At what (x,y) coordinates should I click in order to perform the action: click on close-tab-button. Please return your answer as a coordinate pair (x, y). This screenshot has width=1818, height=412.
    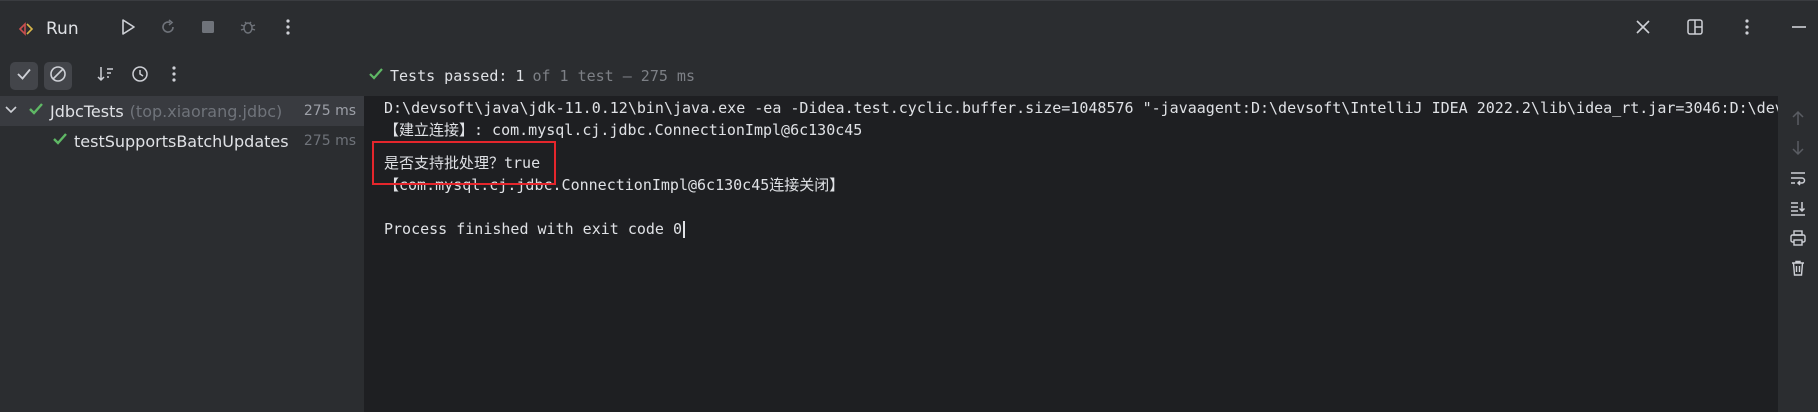
    Looking at the image, I should click on (1643, 29).